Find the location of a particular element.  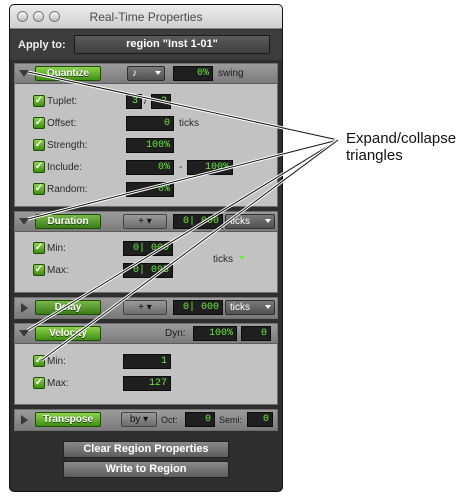

callout-text: Expand/collapse triangles is located at coordinates (401, 147).